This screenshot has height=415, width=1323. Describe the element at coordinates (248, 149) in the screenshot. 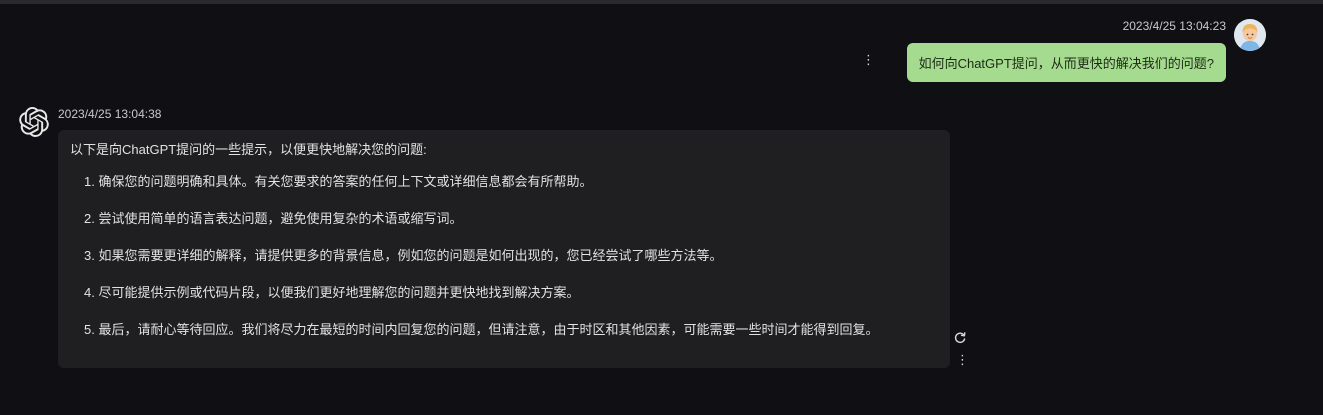

I see `bot-message-intro: 以下是向ChatGPT提问的一些提示，以便更快地解决您的问题:` at that location.